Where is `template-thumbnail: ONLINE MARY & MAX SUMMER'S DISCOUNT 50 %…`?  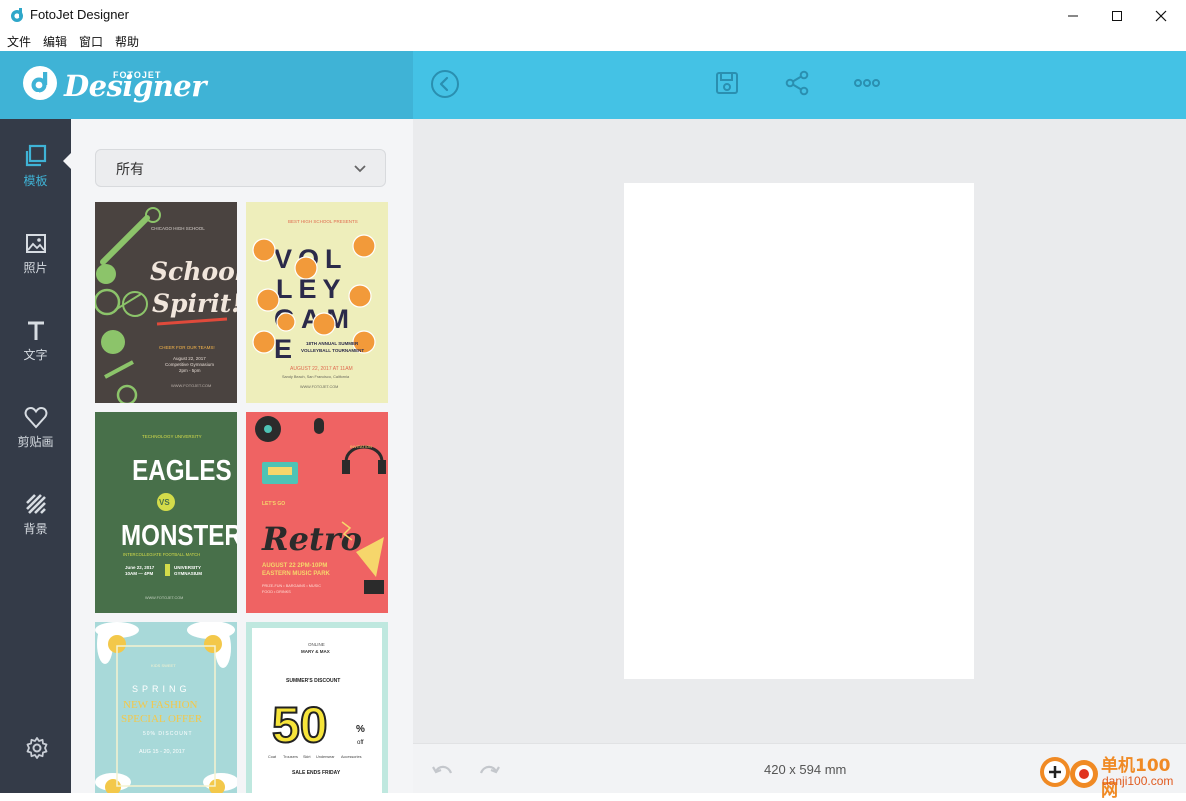
template-thumbnail: ONLINE MARY & MAX SUMMER'S DISCOUNT 50 %… is located at coordinates (317, 707).